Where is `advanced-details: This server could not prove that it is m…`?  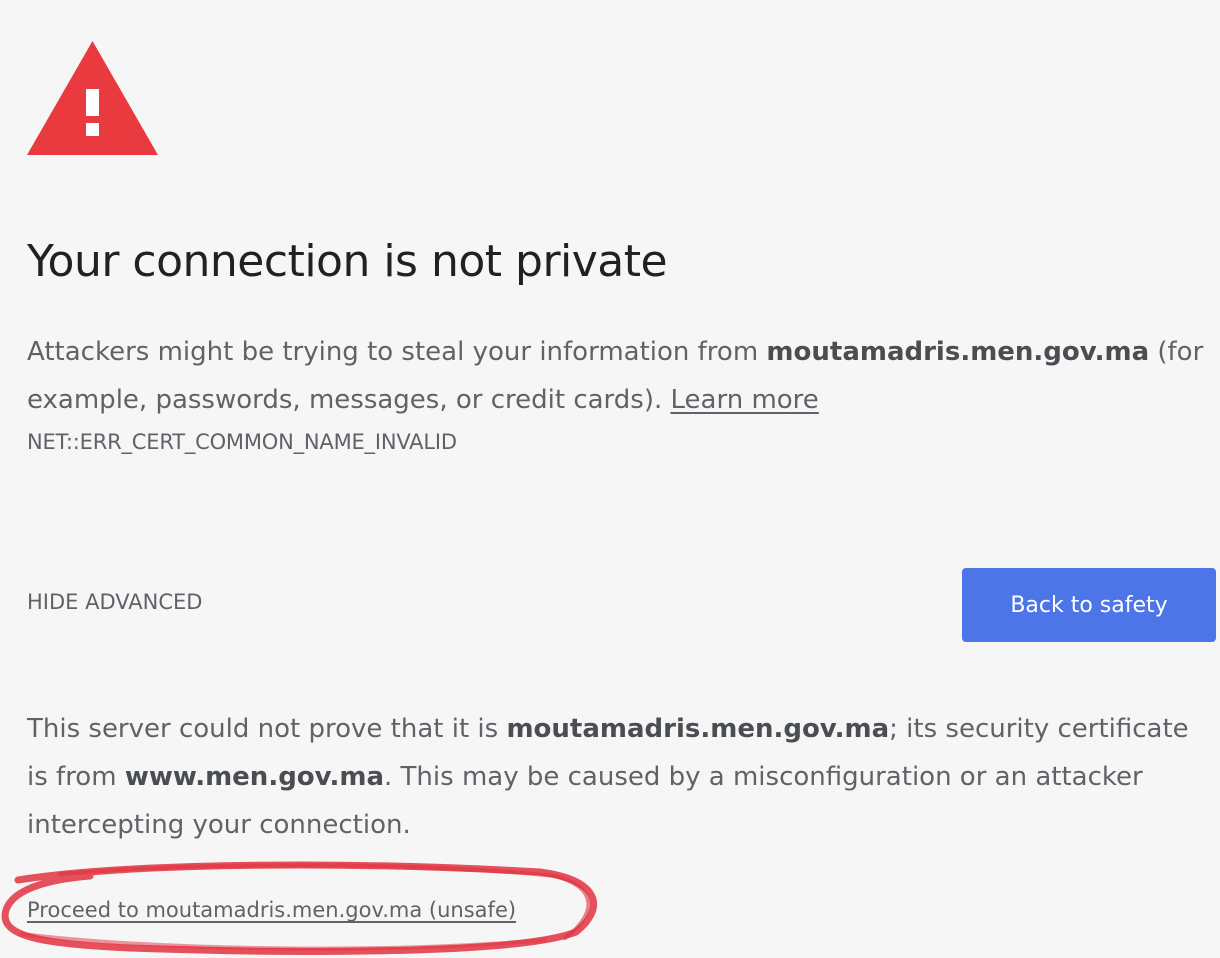 advanced-details: This server could not prove that it is m… is located at coordinates (617, 777).